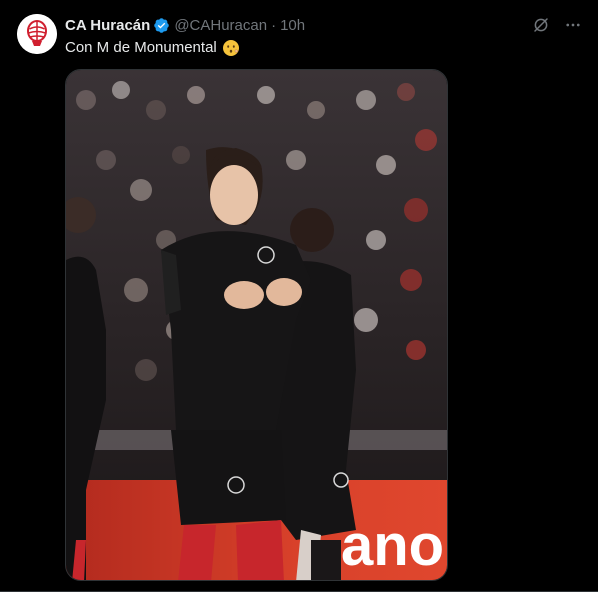 Image resolution: width=598 pixels, height=592 pixels. I want to click on avatar, so click(37, 34).